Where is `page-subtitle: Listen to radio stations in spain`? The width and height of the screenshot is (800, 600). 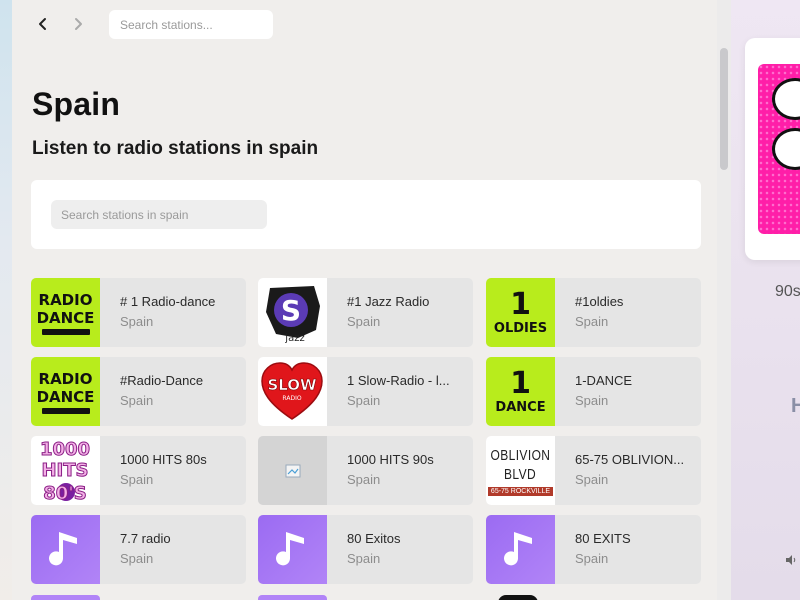
page-subtitle: Listen to radio stations in spain is located at coordinates (175, 148).